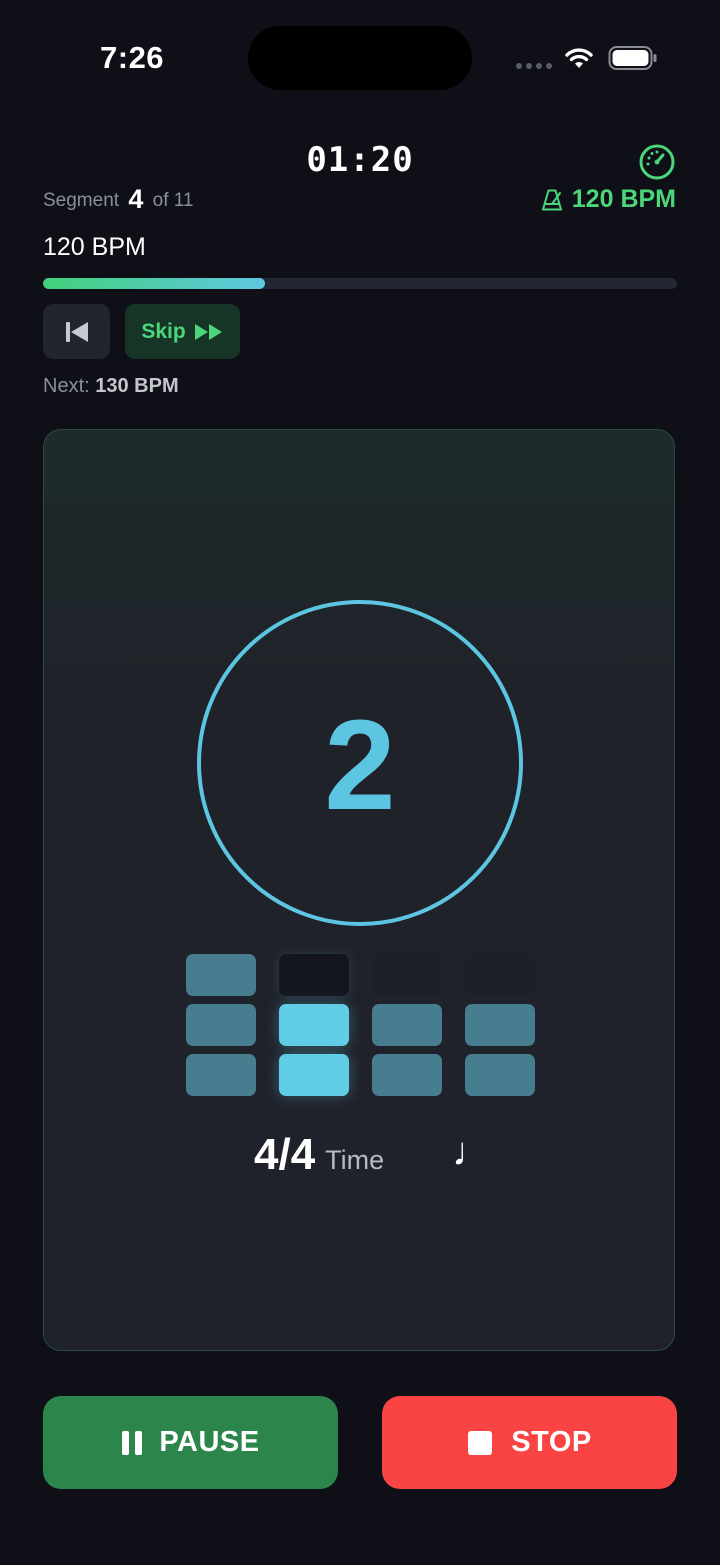 This screenshot has height=1565, width=720. What do you see at coordinates (163, 331) in the screenshot?
I see `skip-label: Skip` at bounding box center [163, 331].